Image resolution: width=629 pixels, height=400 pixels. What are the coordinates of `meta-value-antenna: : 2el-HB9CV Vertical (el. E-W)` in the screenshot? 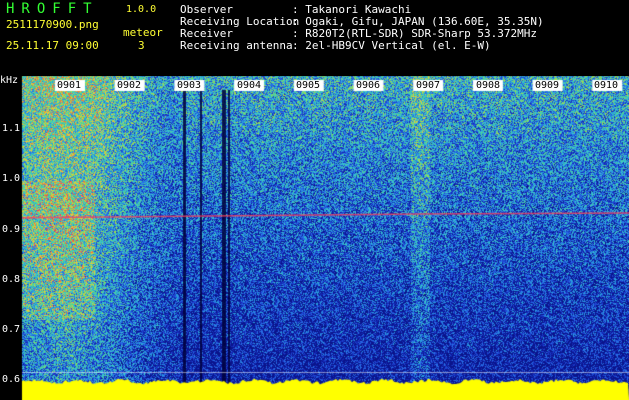 It's located at (391, 45).